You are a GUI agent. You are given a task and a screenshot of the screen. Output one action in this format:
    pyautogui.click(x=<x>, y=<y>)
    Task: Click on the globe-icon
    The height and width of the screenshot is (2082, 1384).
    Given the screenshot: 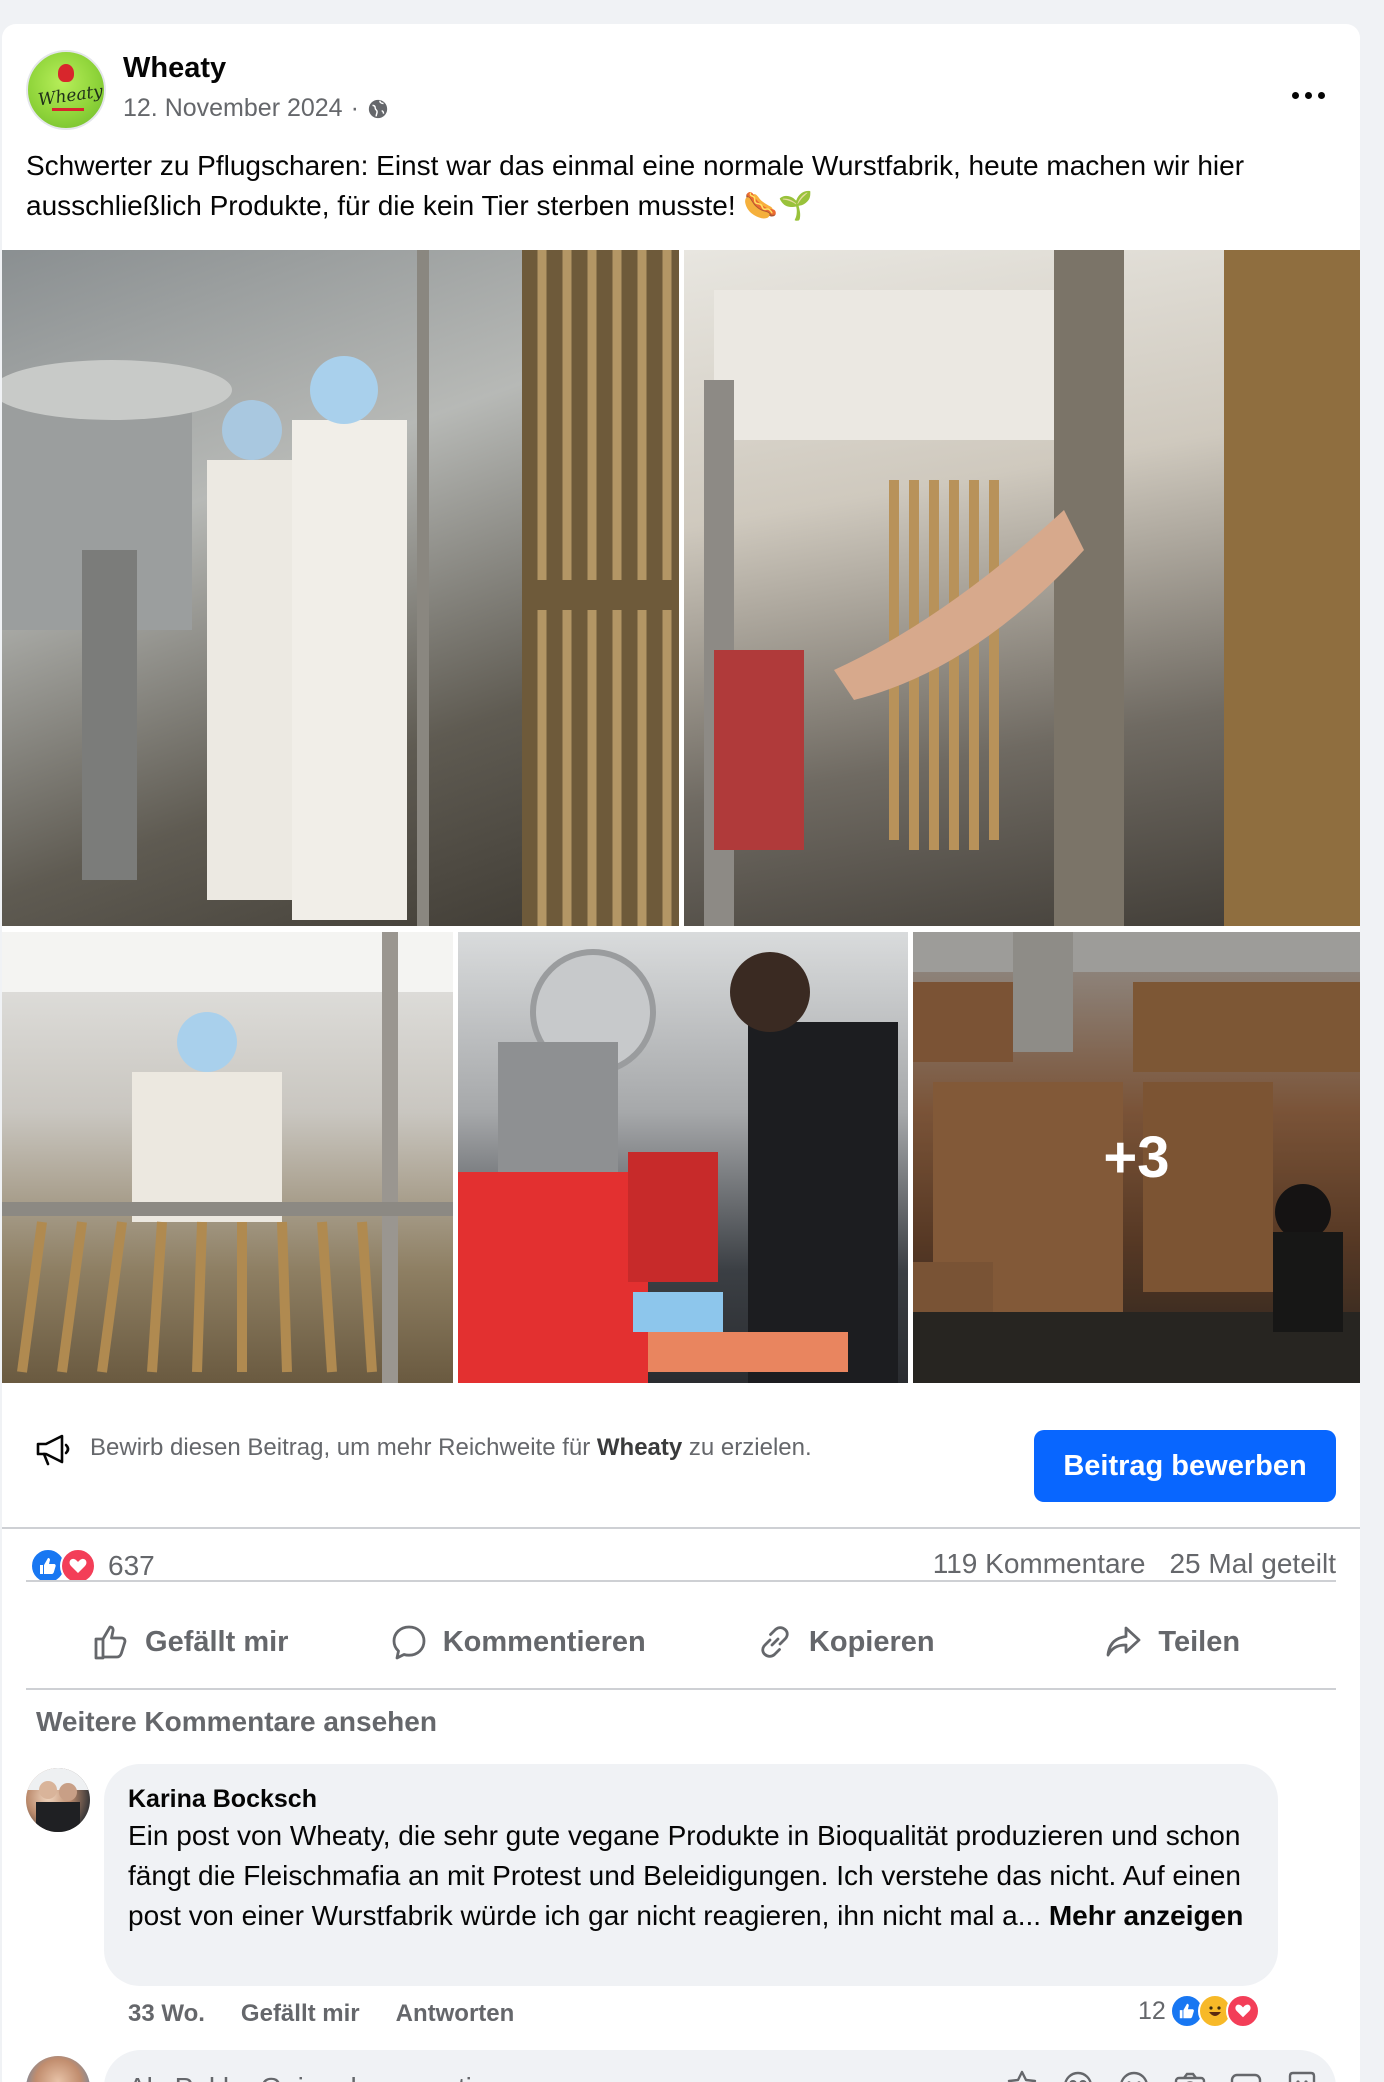 What is the action you would take?
    pyautogui.click(x=378, y=109)
    